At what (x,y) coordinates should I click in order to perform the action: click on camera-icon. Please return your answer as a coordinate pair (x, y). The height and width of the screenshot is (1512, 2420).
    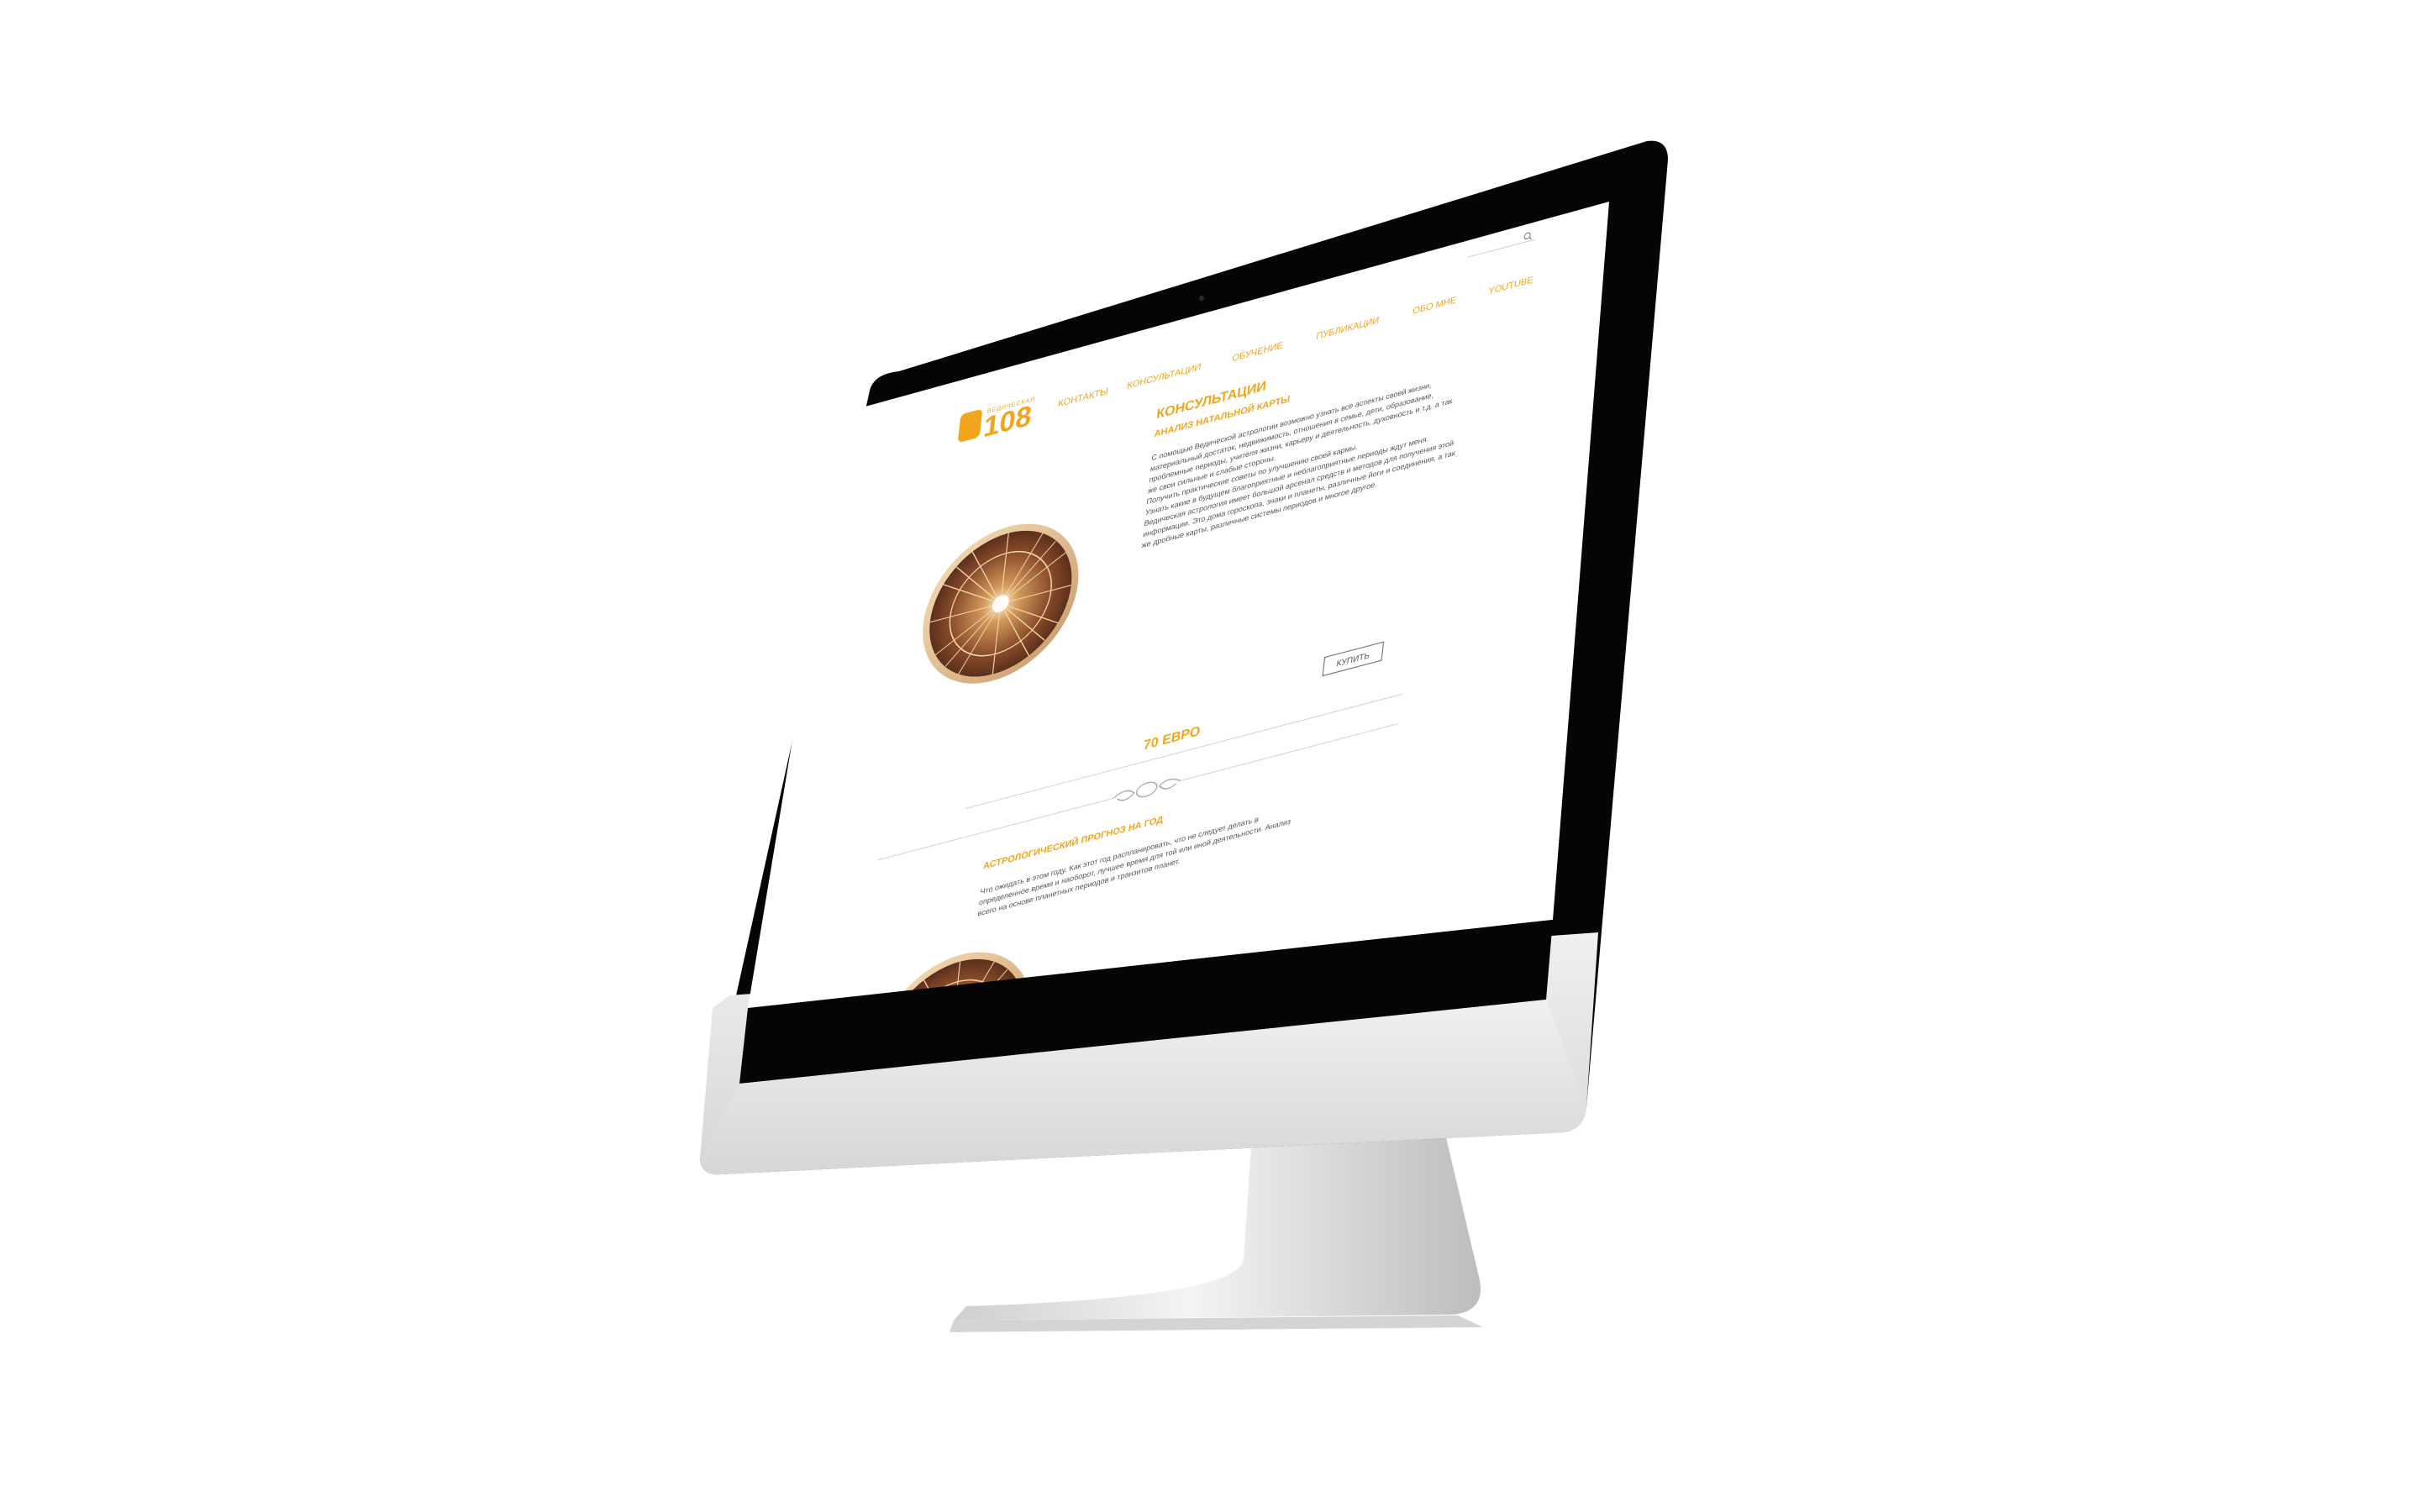
    Looking at the image, I should click on (1201, 298).